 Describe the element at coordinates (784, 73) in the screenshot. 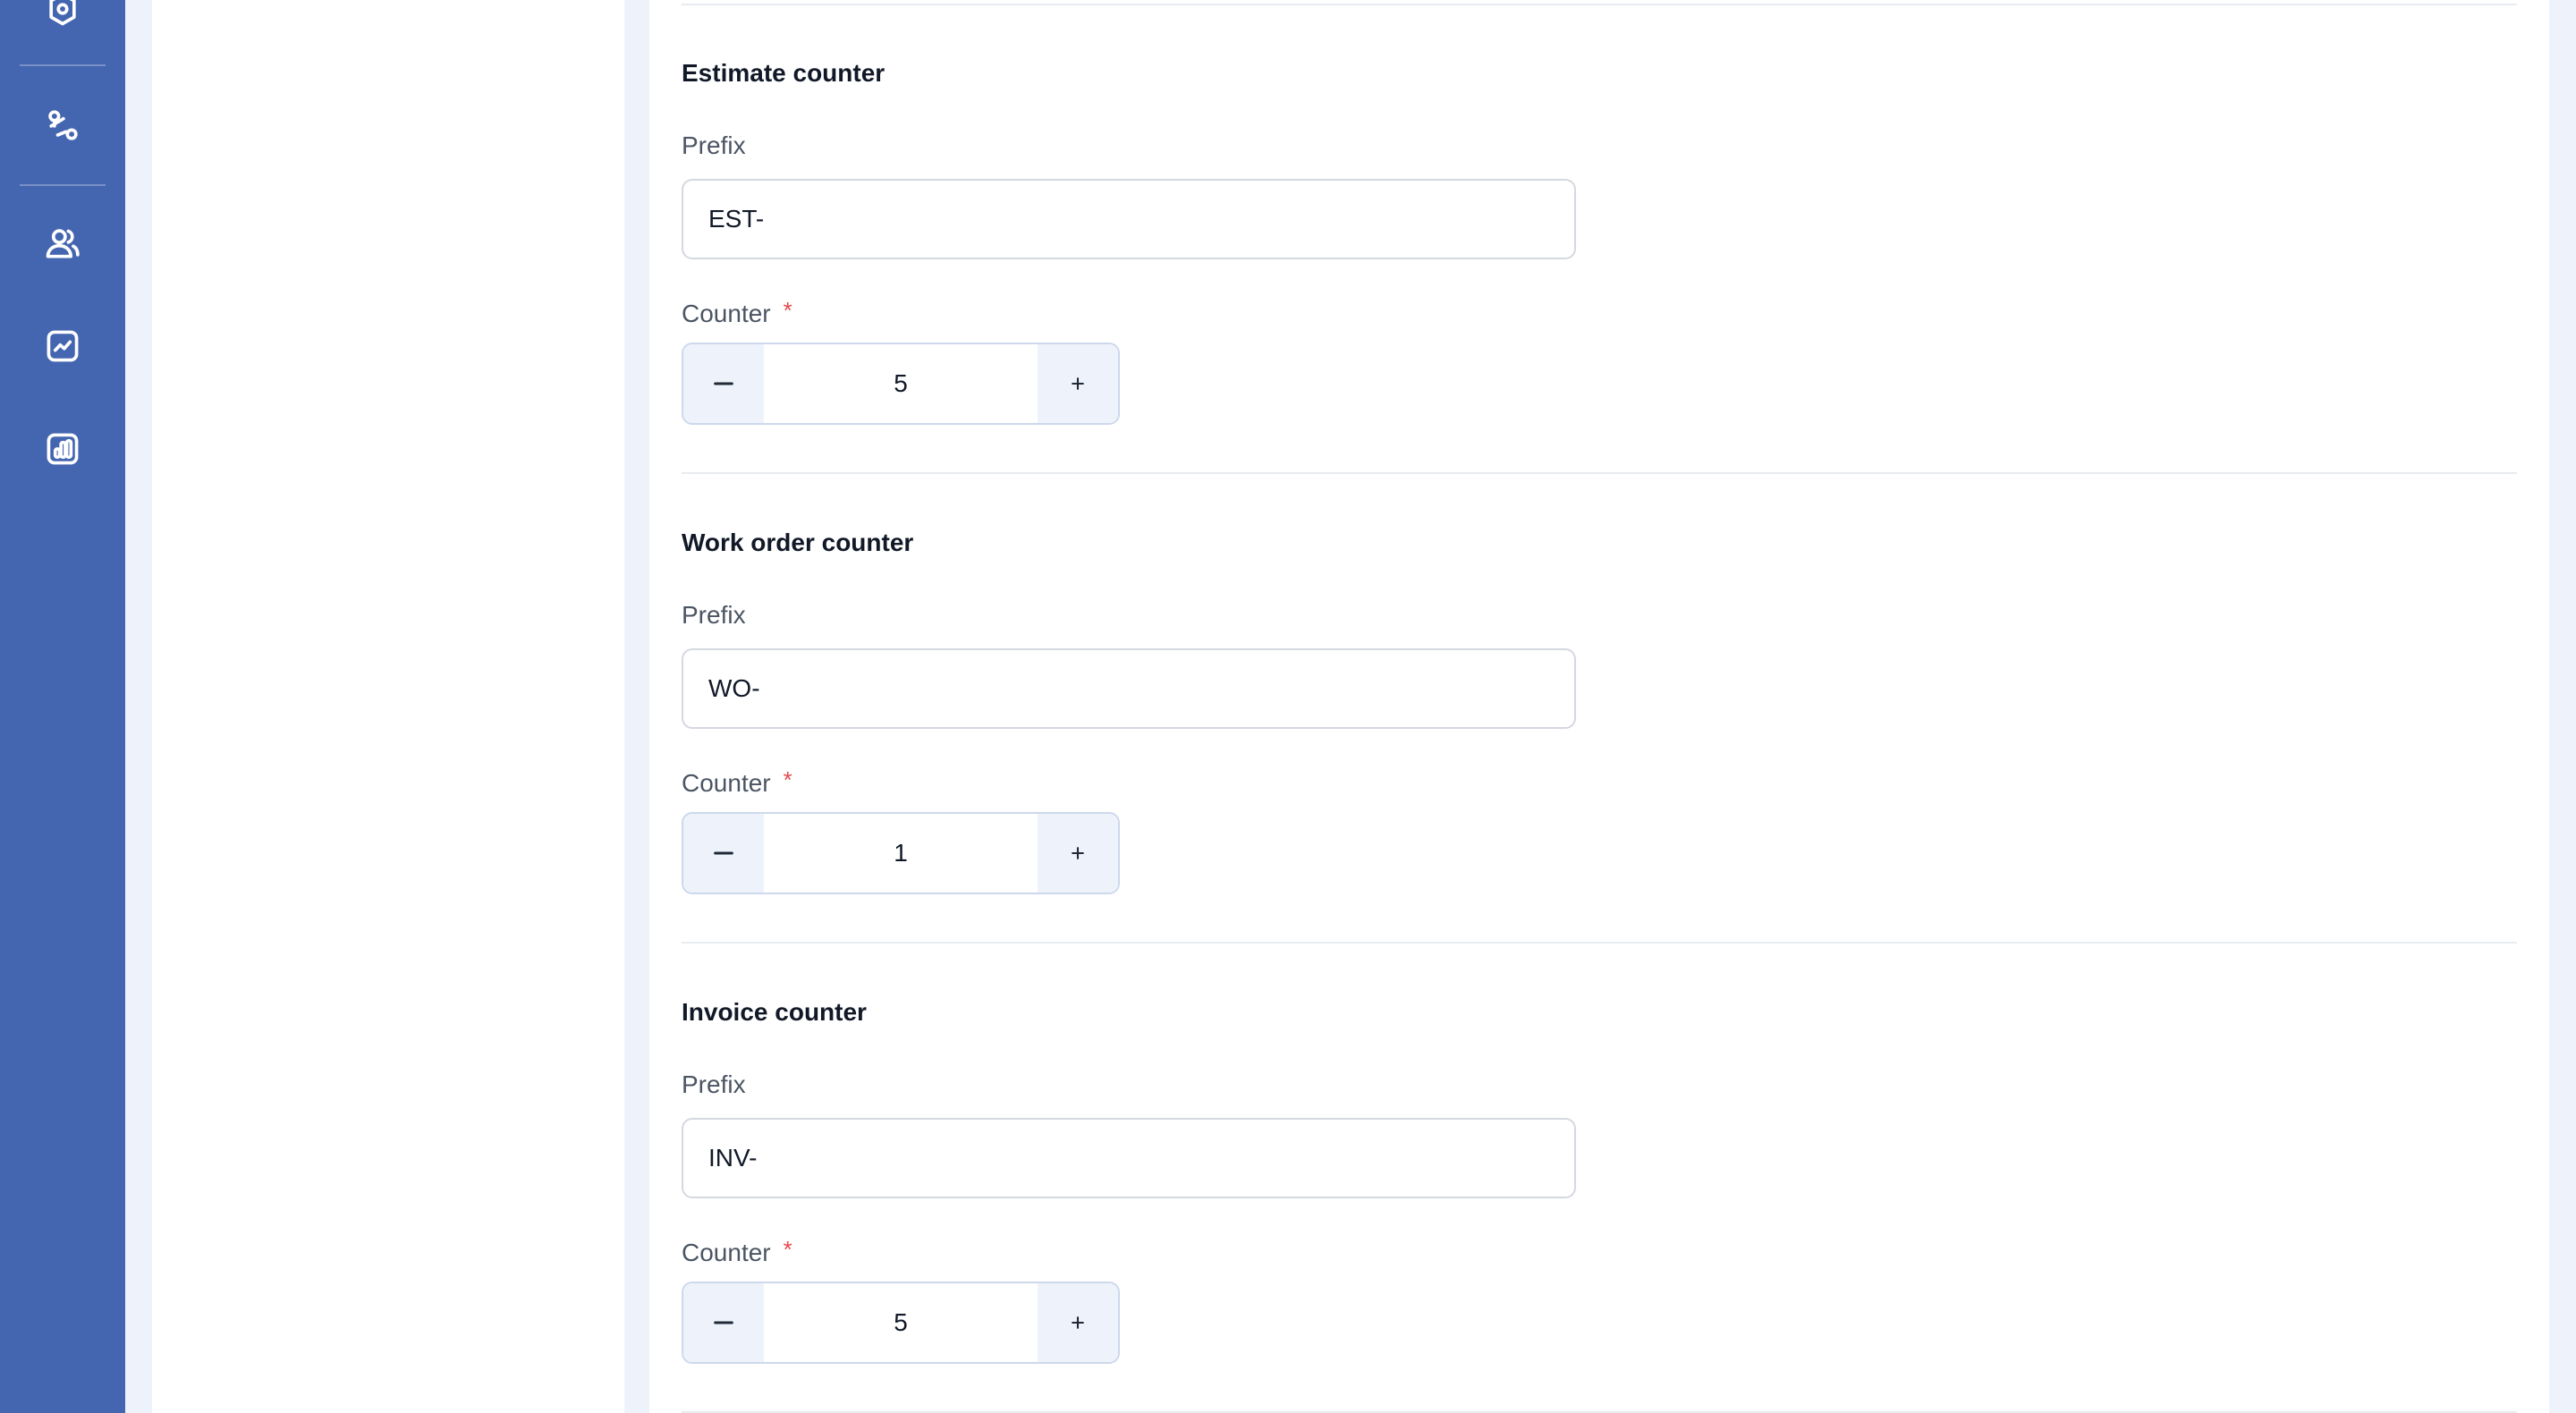

I see `estimate-counter-title: Estimate counter` at that location.